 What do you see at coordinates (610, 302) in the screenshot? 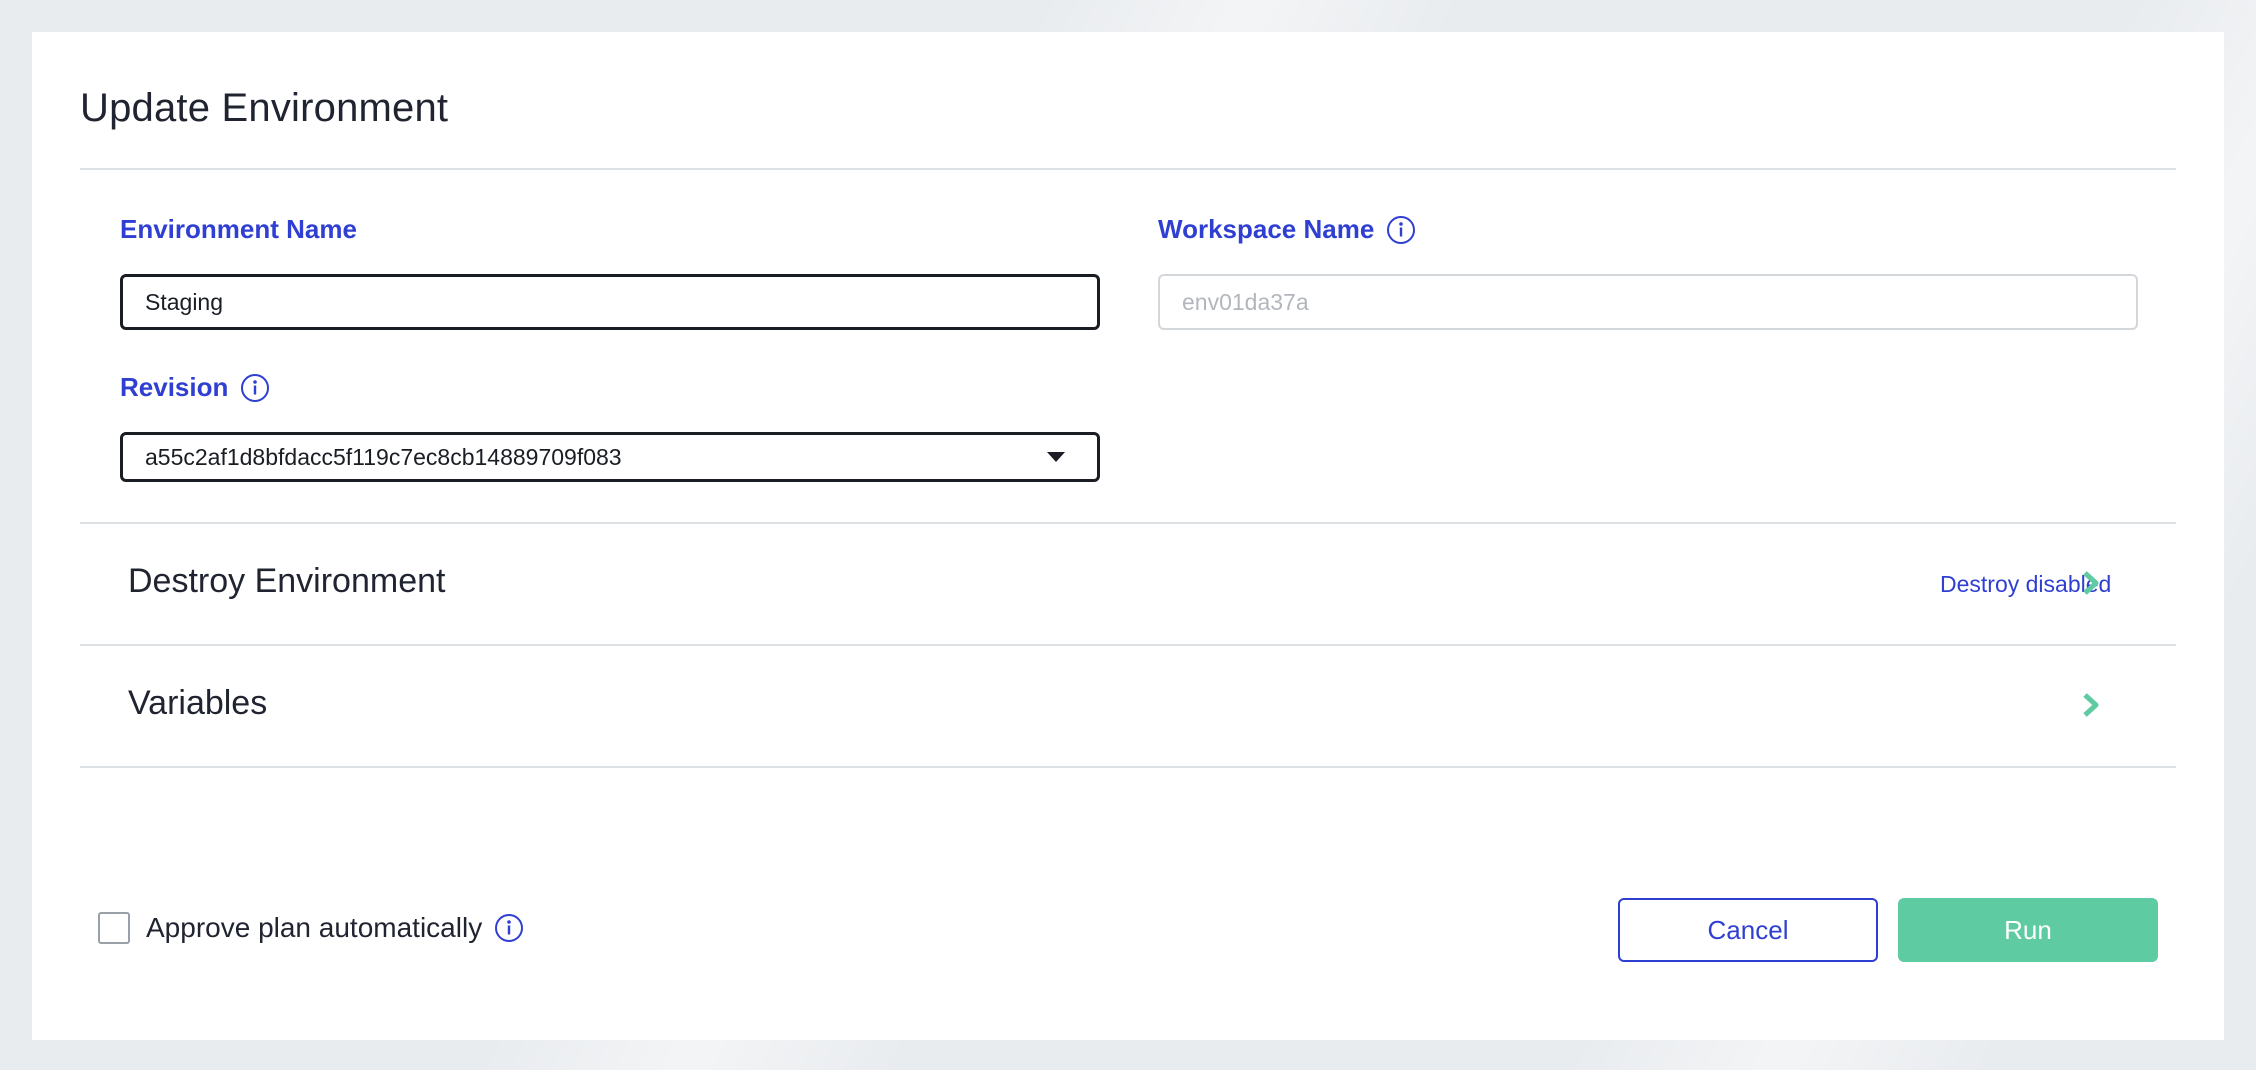
I see `environment-name-input: Staging` at bounding box center [610, 302].